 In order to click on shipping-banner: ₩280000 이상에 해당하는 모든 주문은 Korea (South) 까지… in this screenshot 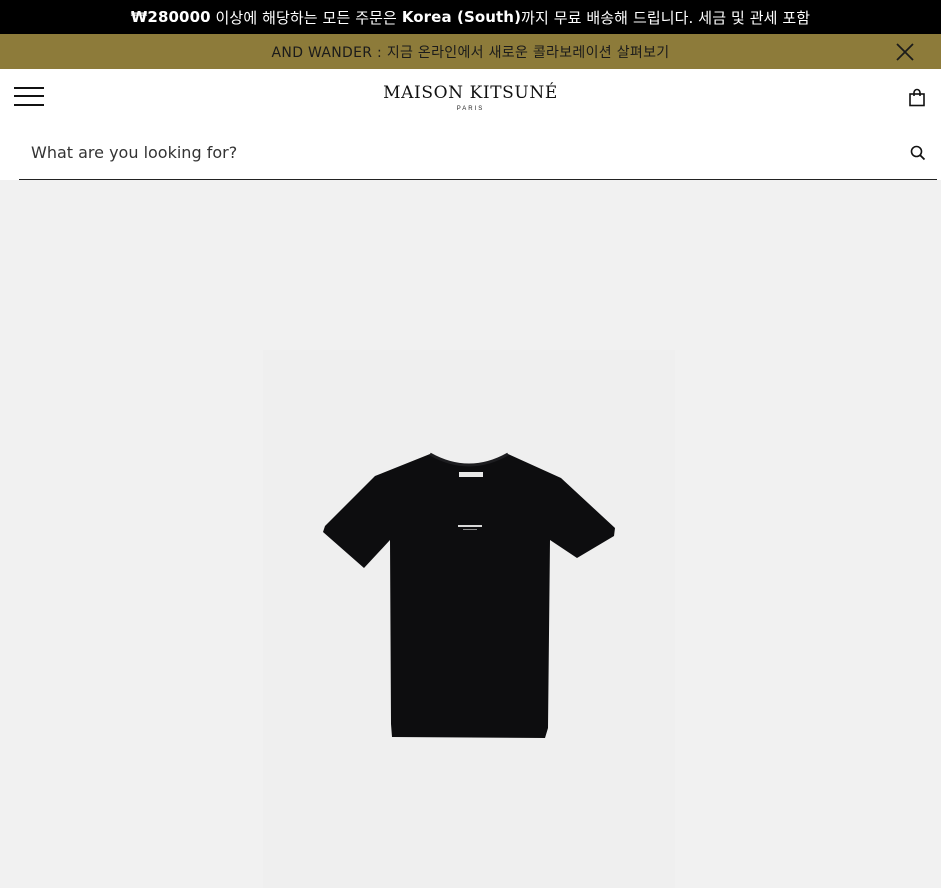, I will do `click(470, 17)`.